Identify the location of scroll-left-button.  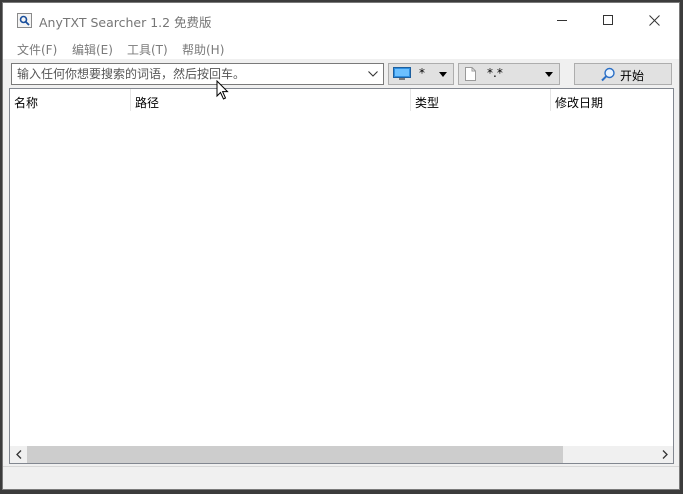
(18, 454).